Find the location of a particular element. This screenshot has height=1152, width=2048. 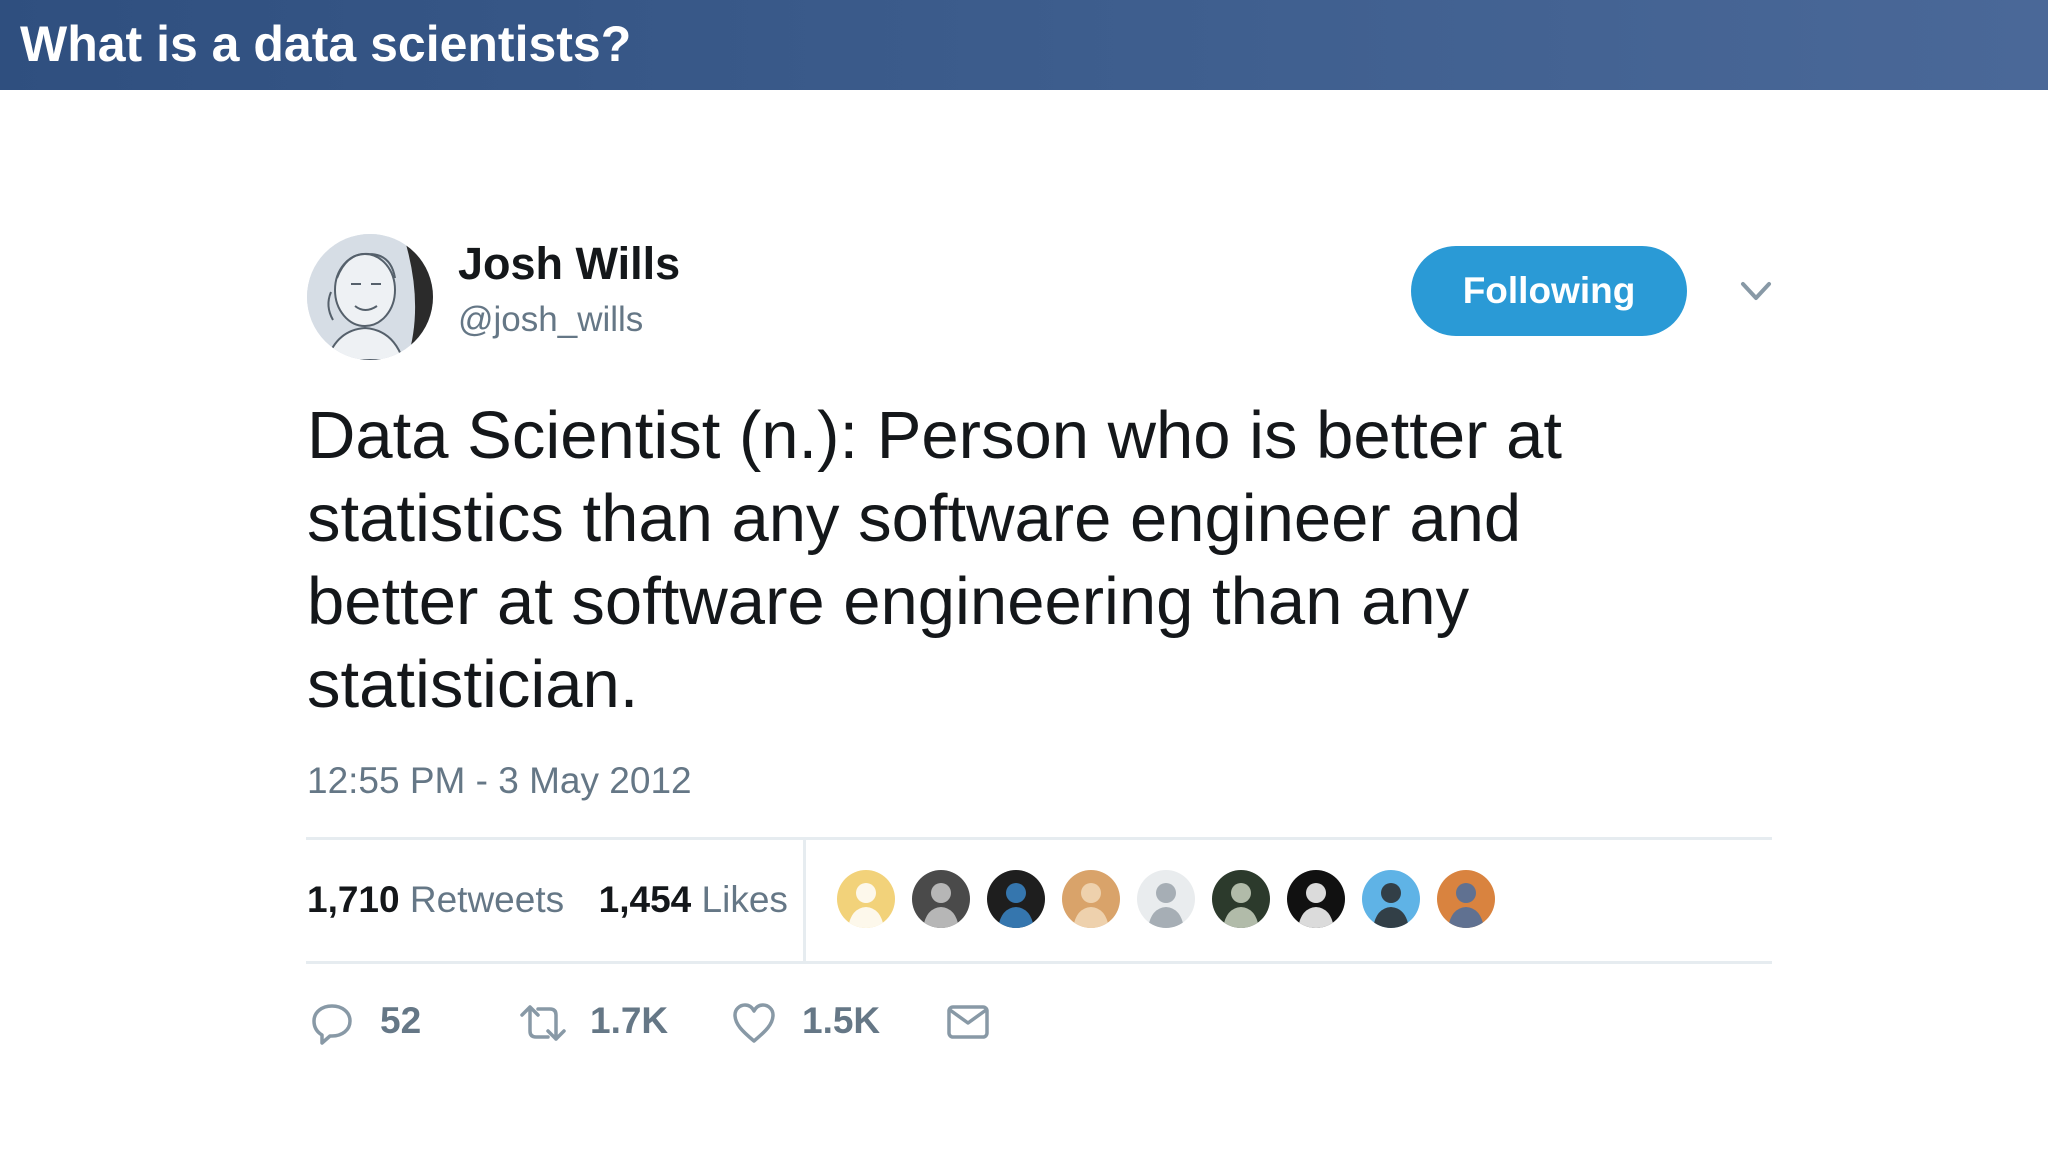

slide-title: What is a data scientists? is located at coordinates (326, 44).